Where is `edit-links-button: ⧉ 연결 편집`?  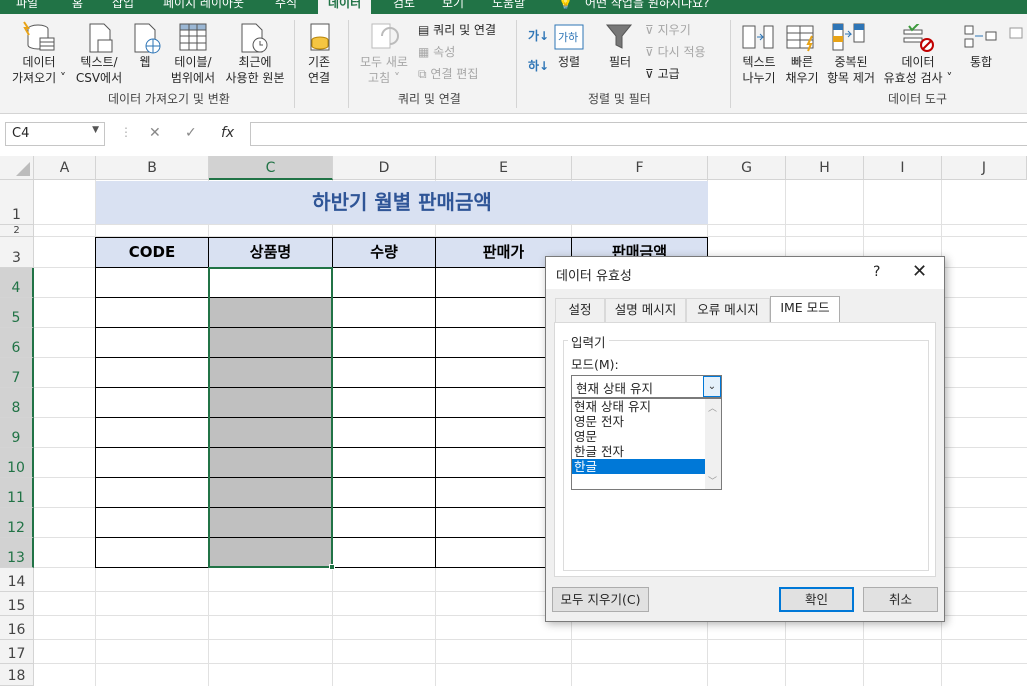 edit-links-button: ⧉ 연결 편집 is located at coordinates (448, 74).